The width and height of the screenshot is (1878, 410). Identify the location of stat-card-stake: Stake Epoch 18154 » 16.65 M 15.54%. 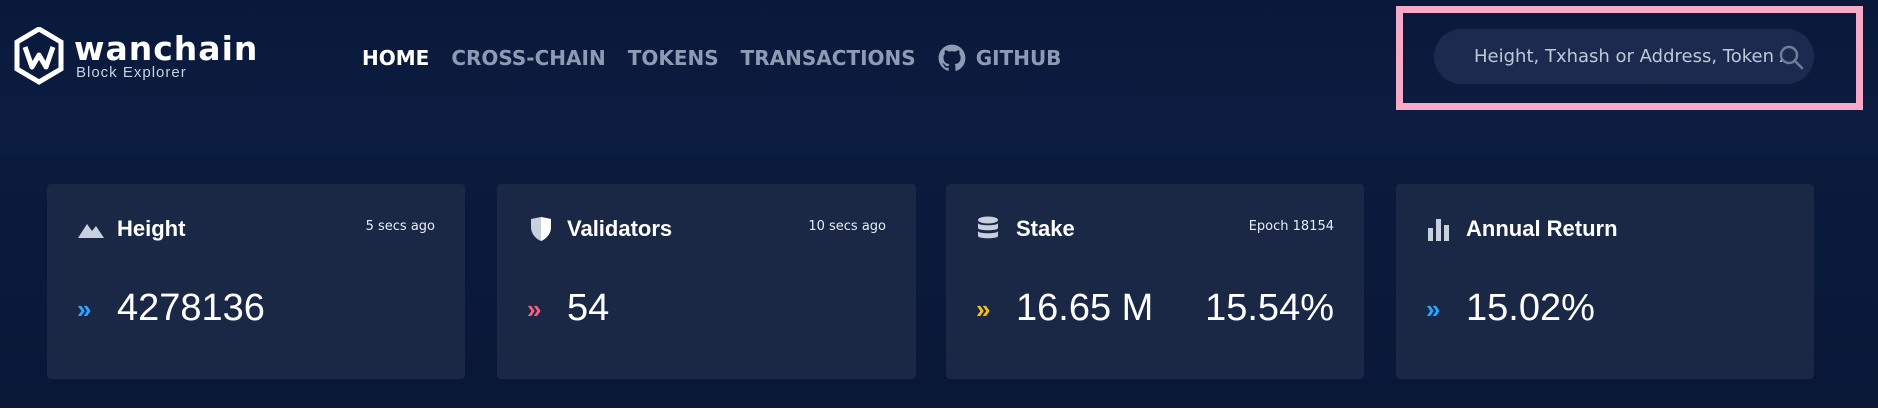
(1155, 281).